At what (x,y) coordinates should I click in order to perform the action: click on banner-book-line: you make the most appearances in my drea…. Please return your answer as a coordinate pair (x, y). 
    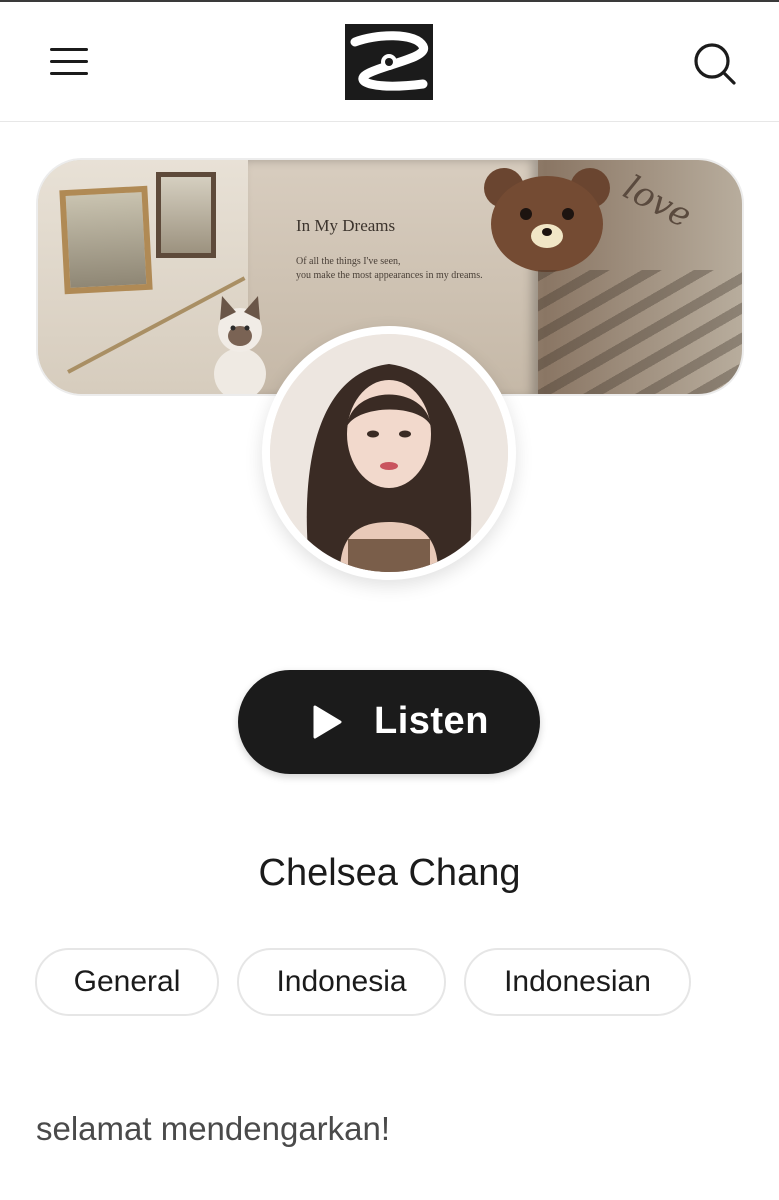
    Looking at the image, I should click on (389, 275).